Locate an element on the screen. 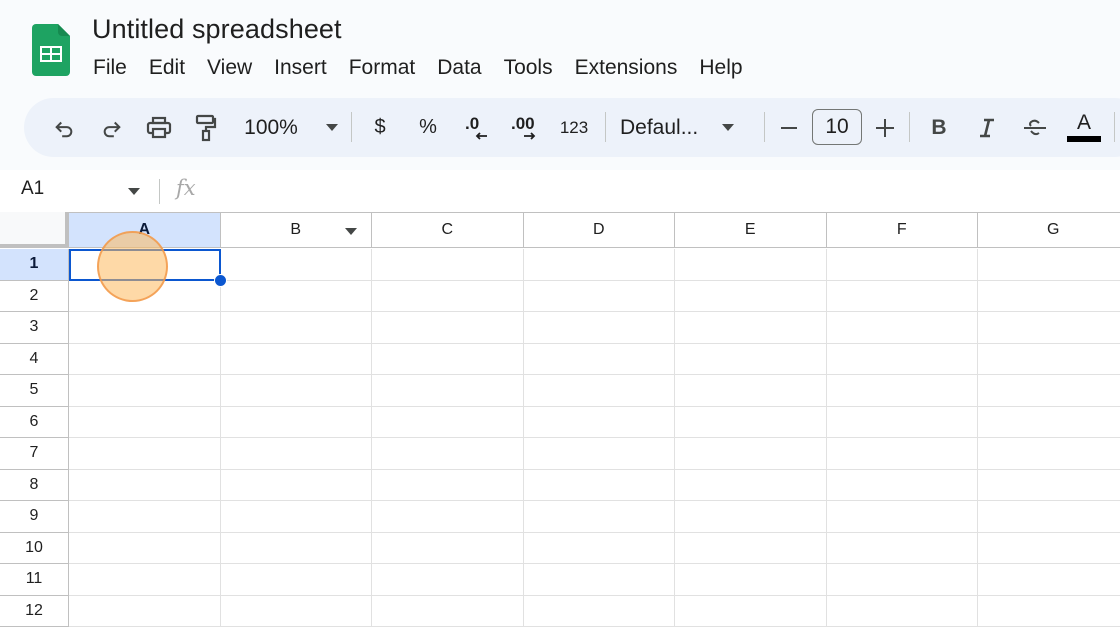  cell-d12 is located at coordinates (599, 611).